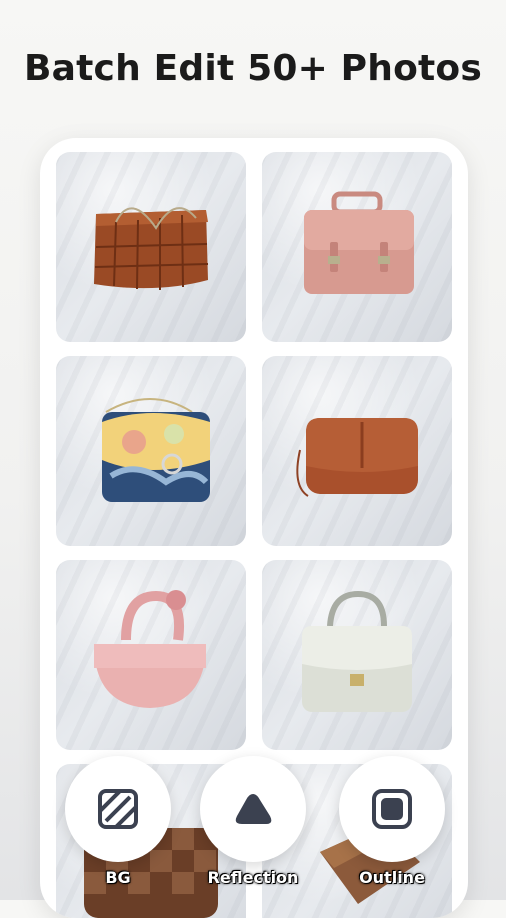  I want to click on reflection-button, so click(253, 809).